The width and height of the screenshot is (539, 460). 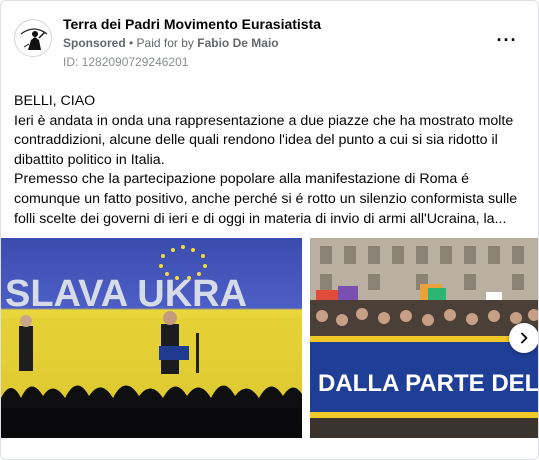 I want to click on demonstration-banner-text: DALLA PARTE DELLA, so click(x=428, y=383).